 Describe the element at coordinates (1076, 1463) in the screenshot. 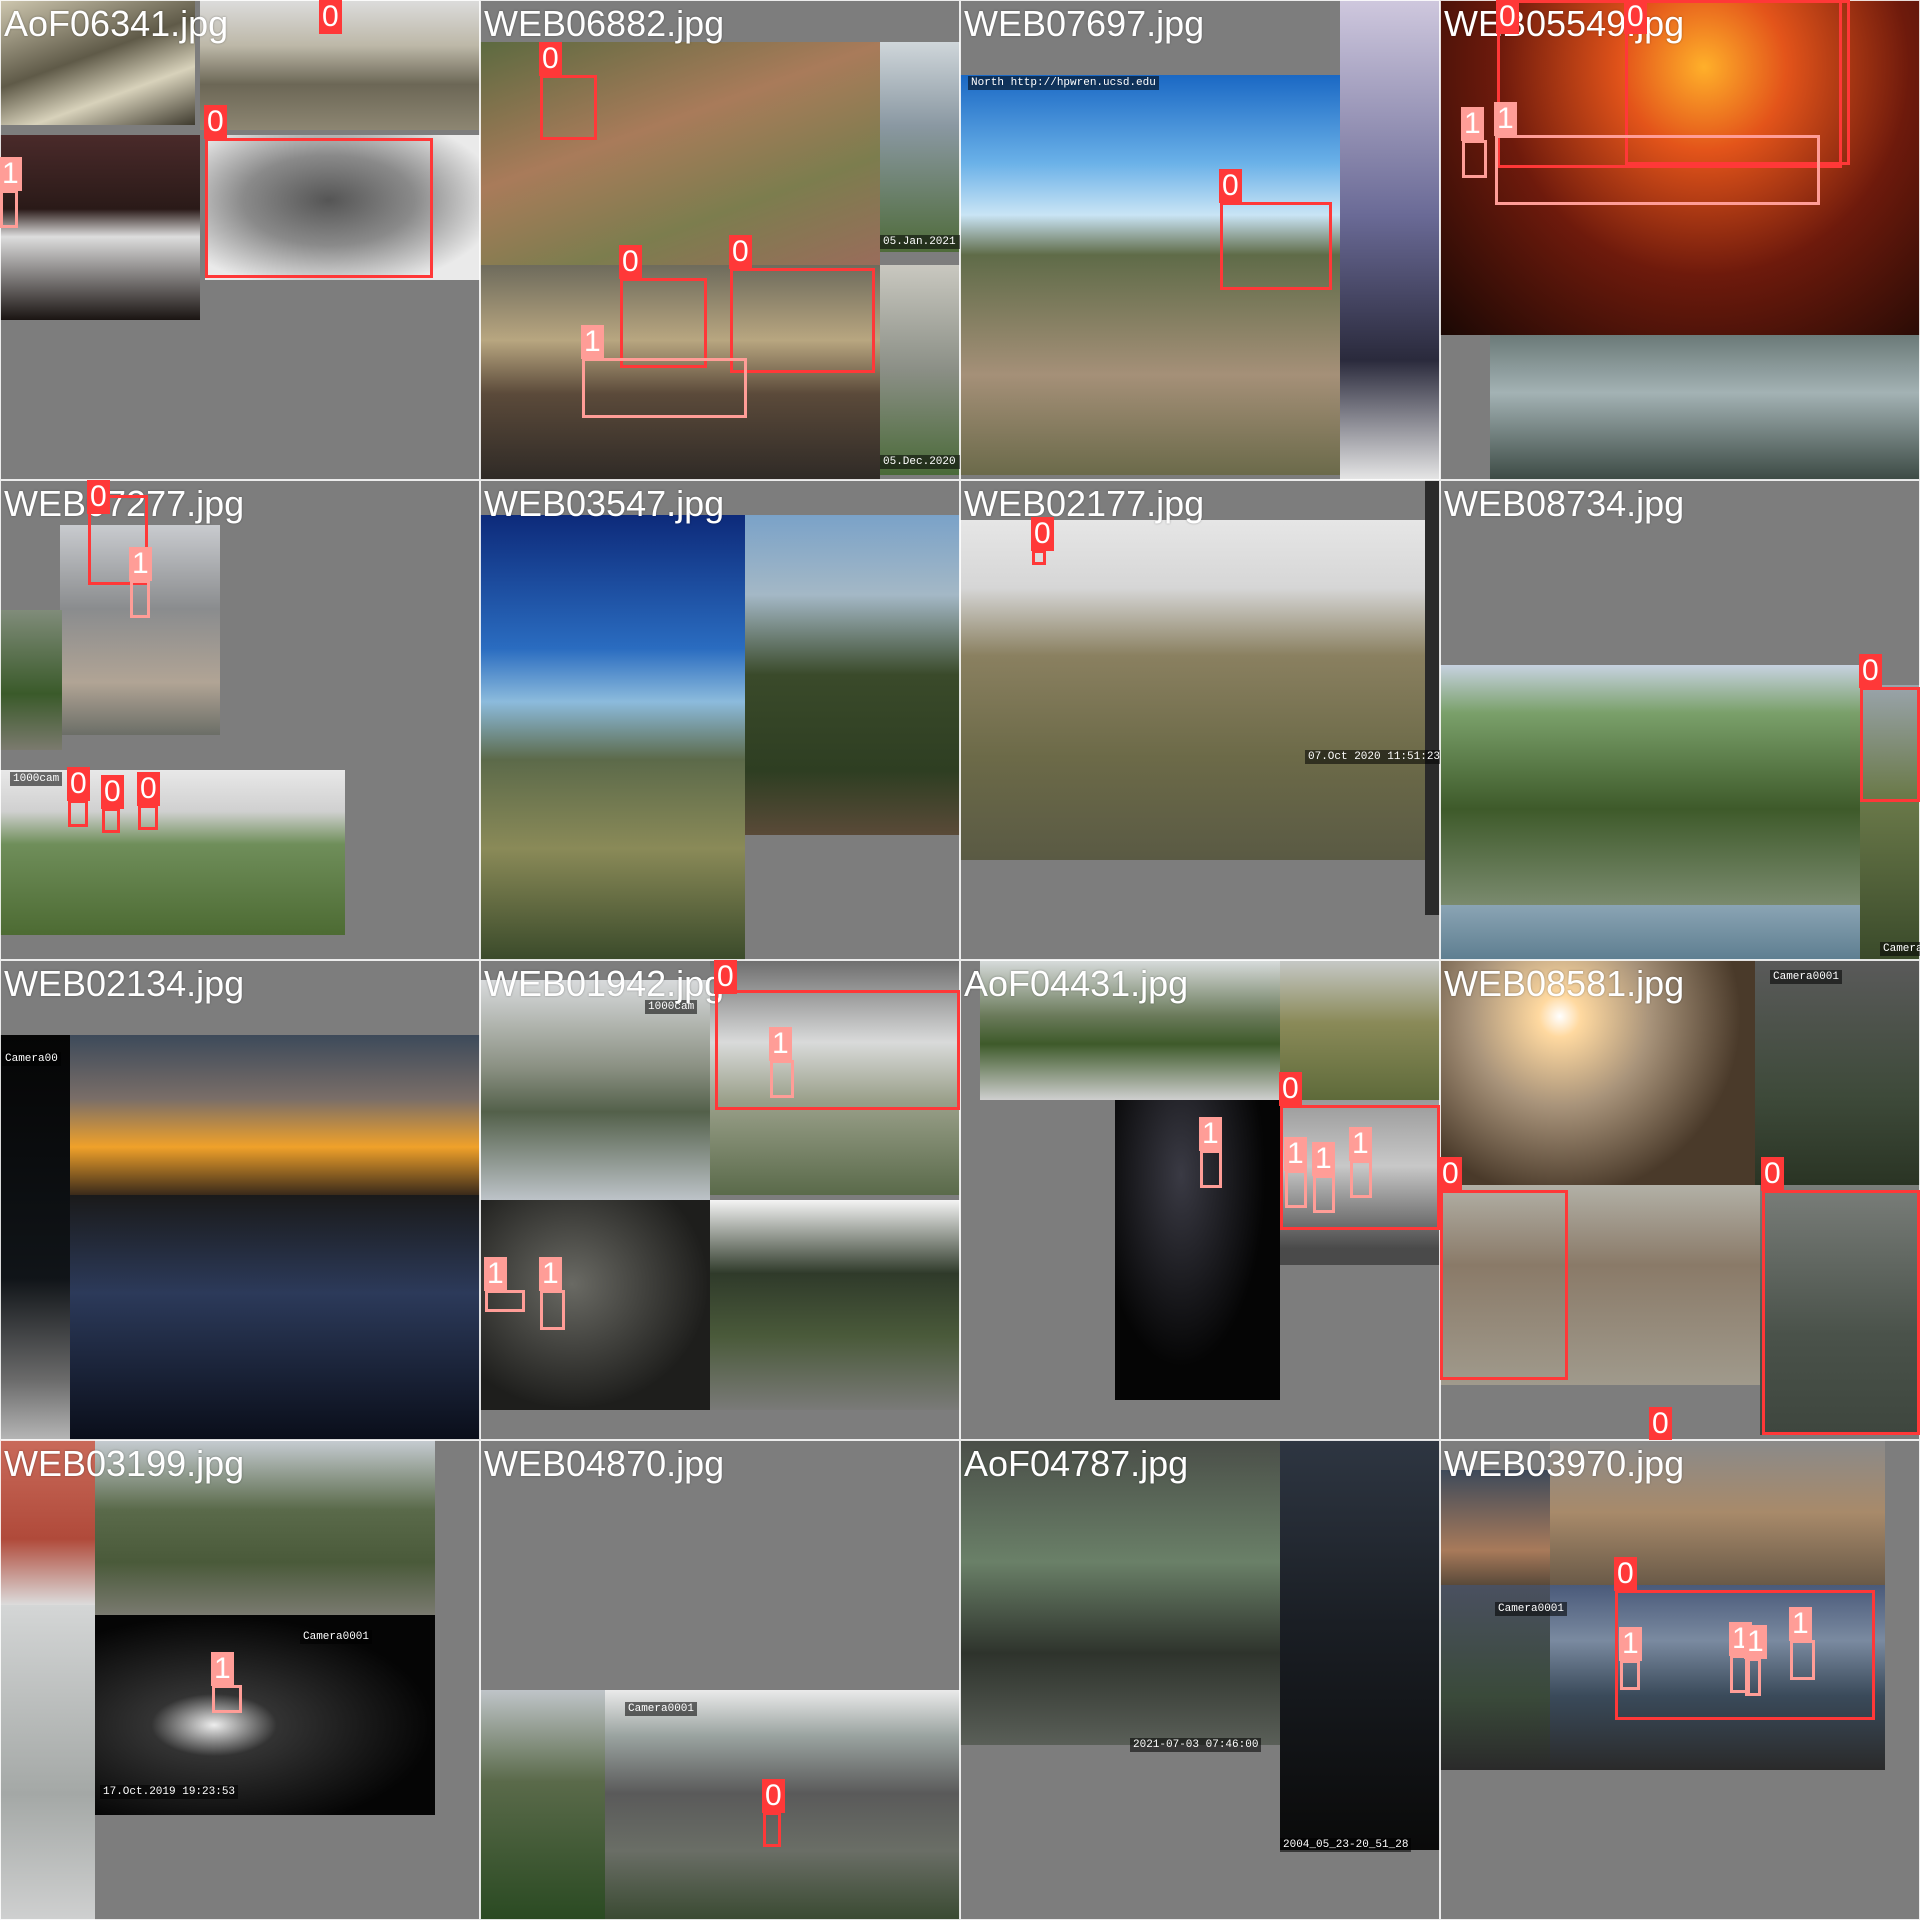

I see `tile-filename: AoF04787.jpg` at that location.